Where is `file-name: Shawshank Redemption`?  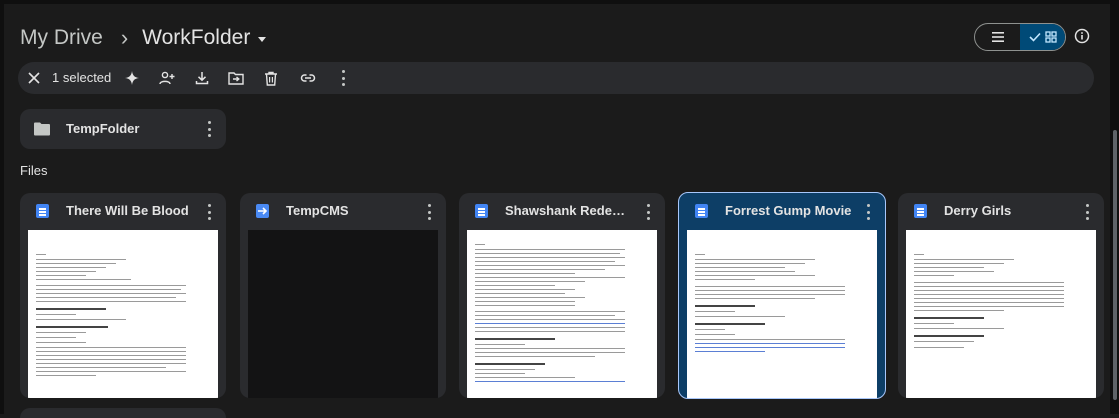
file-name: Shawshank Redemption is located at coordinates (570, 210).